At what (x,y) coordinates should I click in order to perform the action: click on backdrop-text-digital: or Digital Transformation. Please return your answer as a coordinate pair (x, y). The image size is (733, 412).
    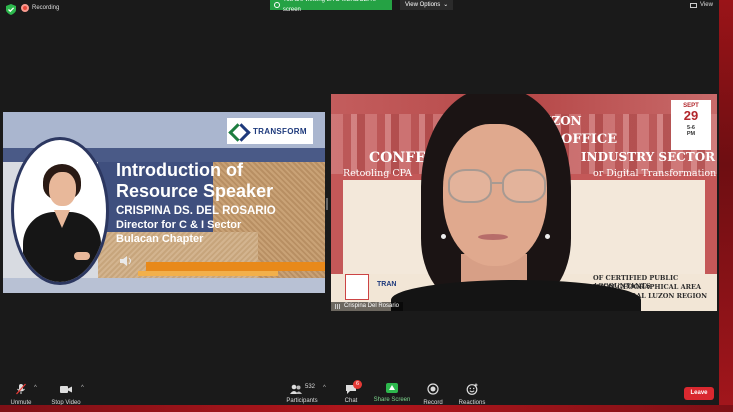
    Looking at the image, I should click on (655, 173).